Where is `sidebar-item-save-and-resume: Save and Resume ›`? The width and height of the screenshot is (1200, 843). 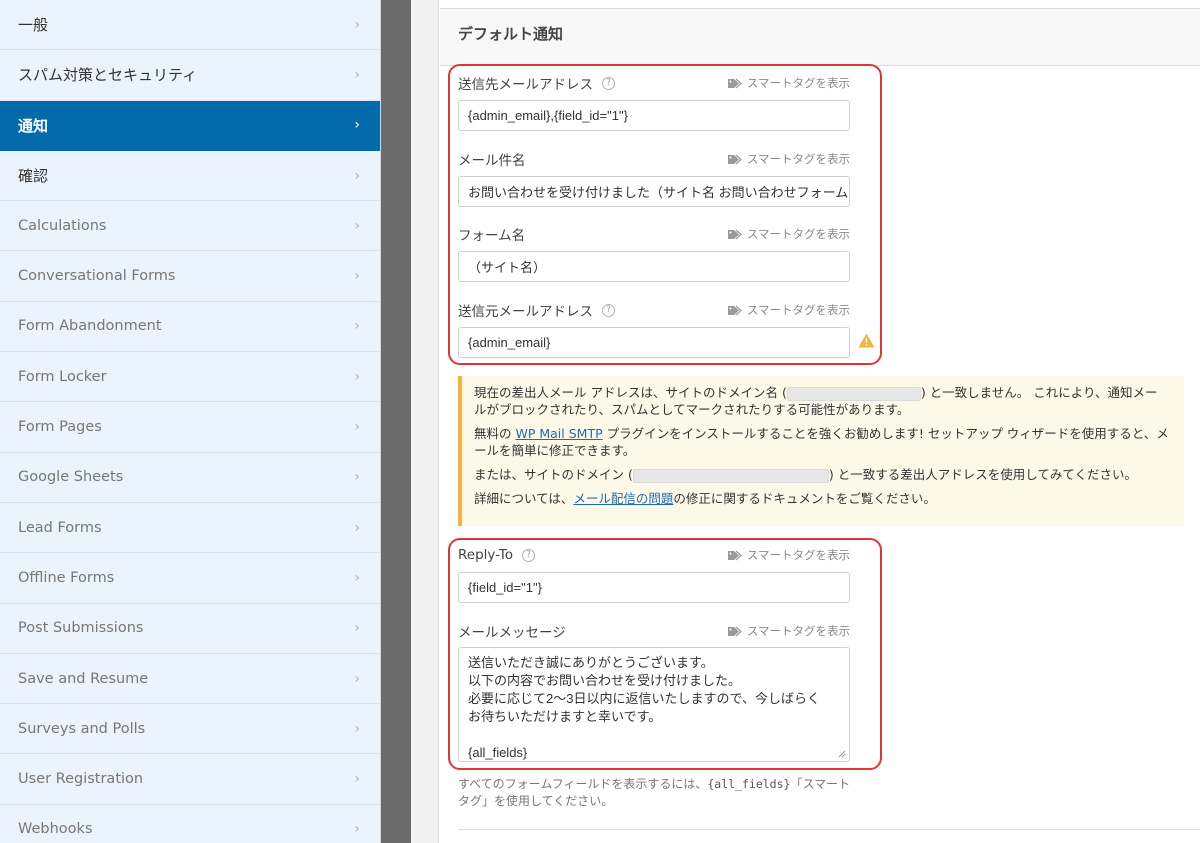 sidebar-item-save-and-resume: Save and Resume › is located at coordinates (190, 679).